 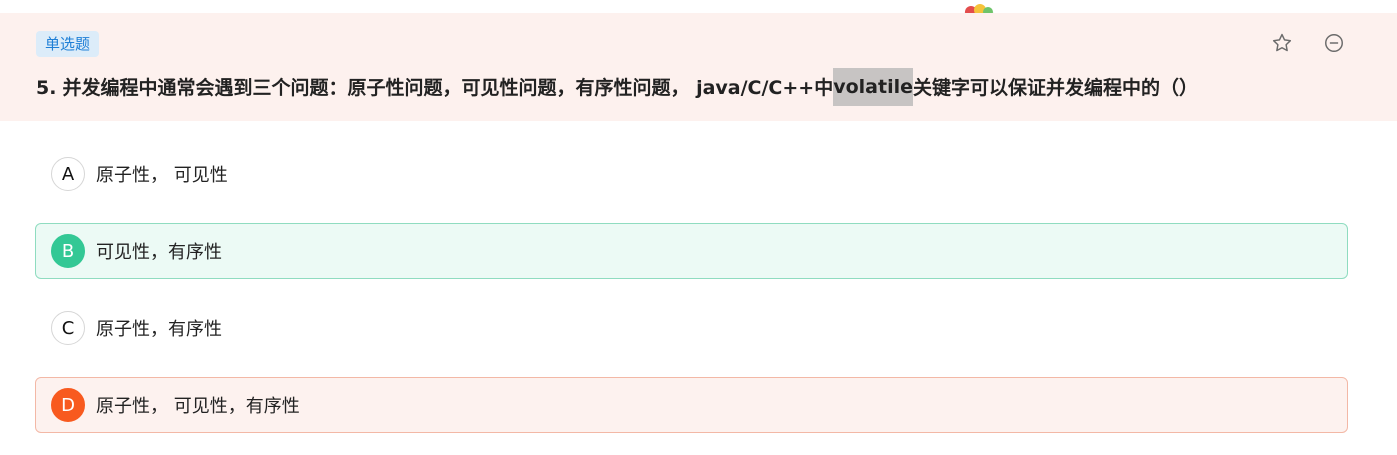 I want to click on minus-circle-icon, so click(x=1334, y=43).